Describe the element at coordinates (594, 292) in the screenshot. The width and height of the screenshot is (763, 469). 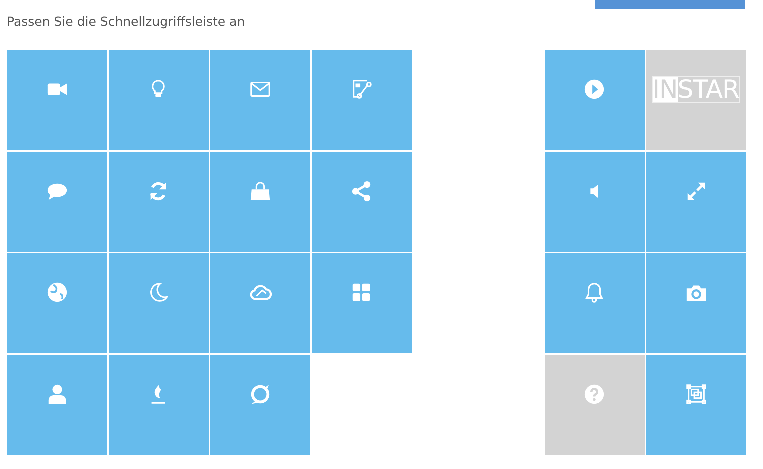
I see `bell-icon` at that location.